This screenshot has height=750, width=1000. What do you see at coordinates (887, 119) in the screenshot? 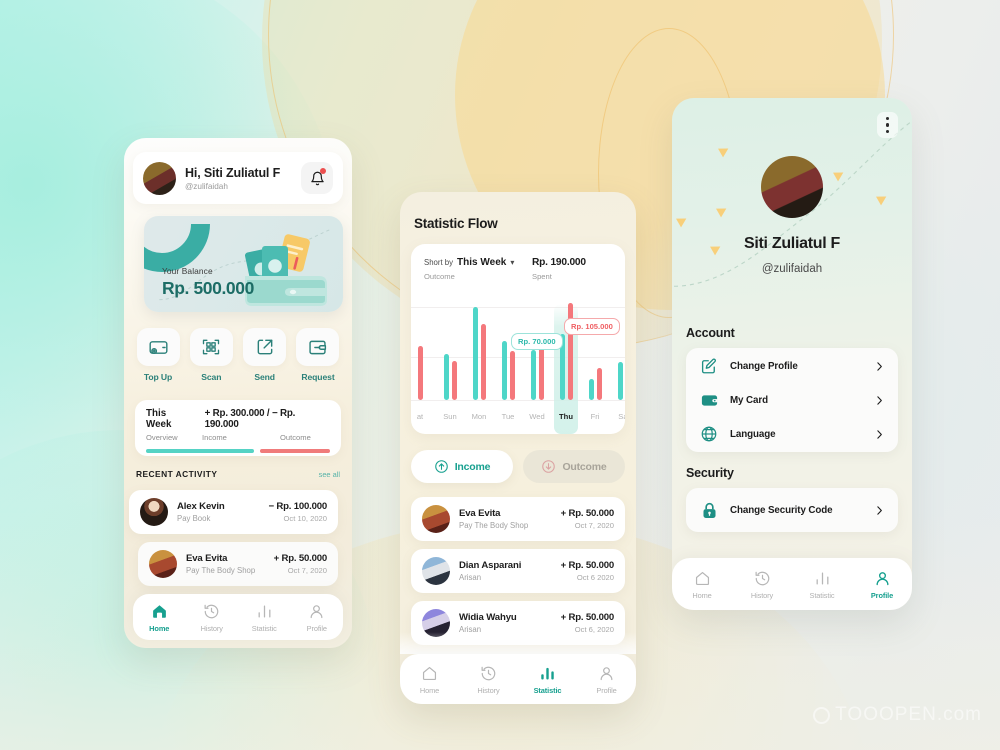
I see `more-vertical-icon` at bounding box center [887, 119].